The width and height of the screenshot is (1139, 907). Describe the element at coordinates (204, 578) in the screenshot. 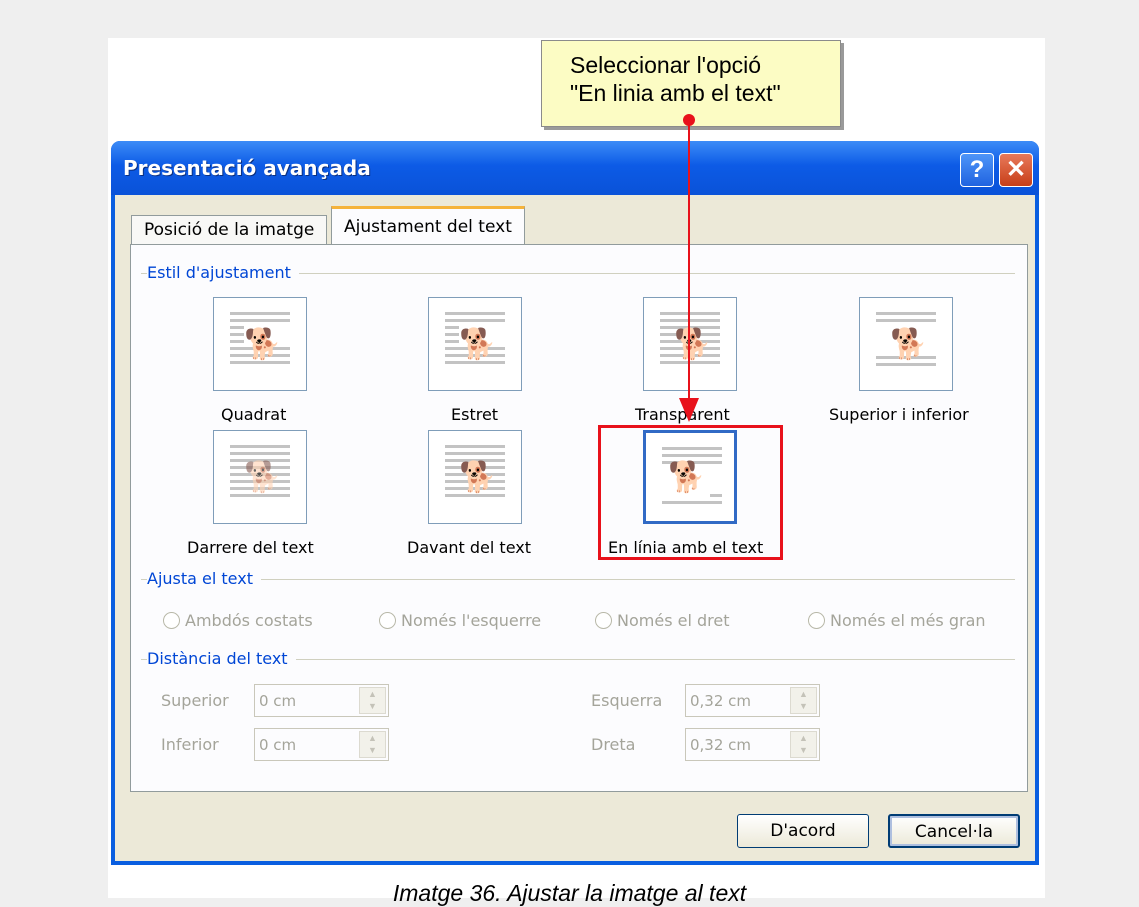

I see `wrap-text-label: Ajusta el text` at that location.